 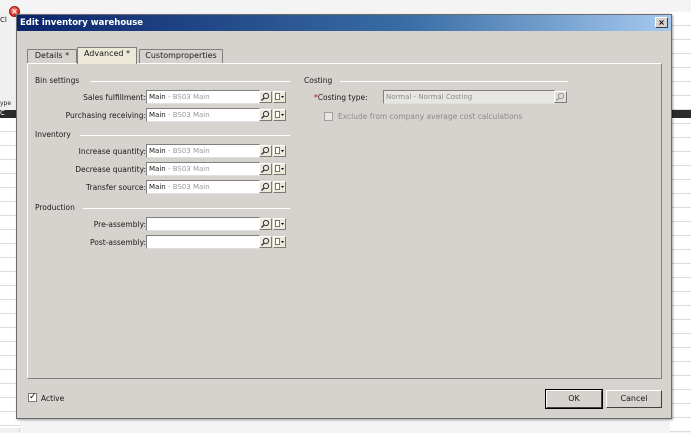 What do you see at coordinates (344, 23) in the screenshot?
I see `dialog-titlebar: Edit inventory warehouse ×` at bounding box center [344, 23].